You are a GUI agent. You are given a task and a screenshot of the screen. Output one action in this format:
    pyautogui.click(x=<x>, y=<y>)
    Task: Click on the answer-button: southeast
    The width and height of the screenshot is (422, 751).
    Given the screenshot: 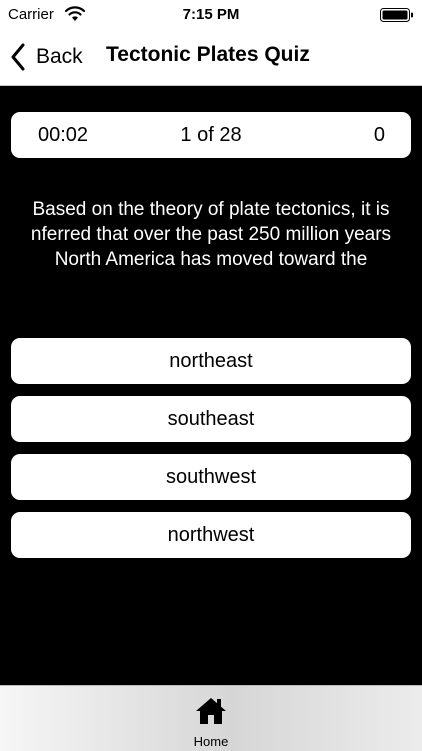 What is the action you would take?
    pyautogui.click(x=211, y=419)
    